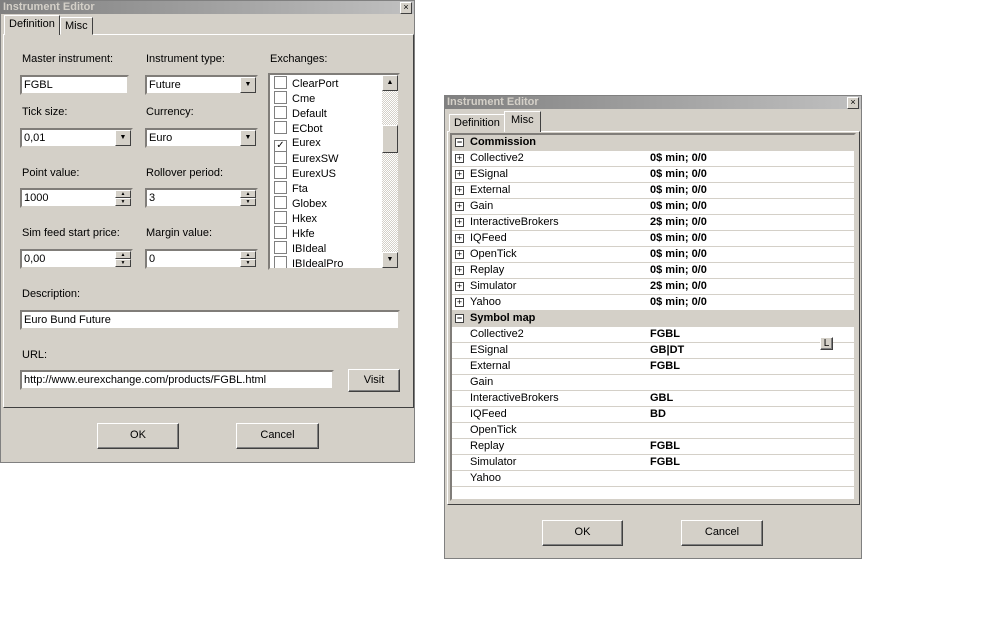 This screenshot has height=628, width=997. I want to click on grid-row: Replay FGBL, so click(653, 447).